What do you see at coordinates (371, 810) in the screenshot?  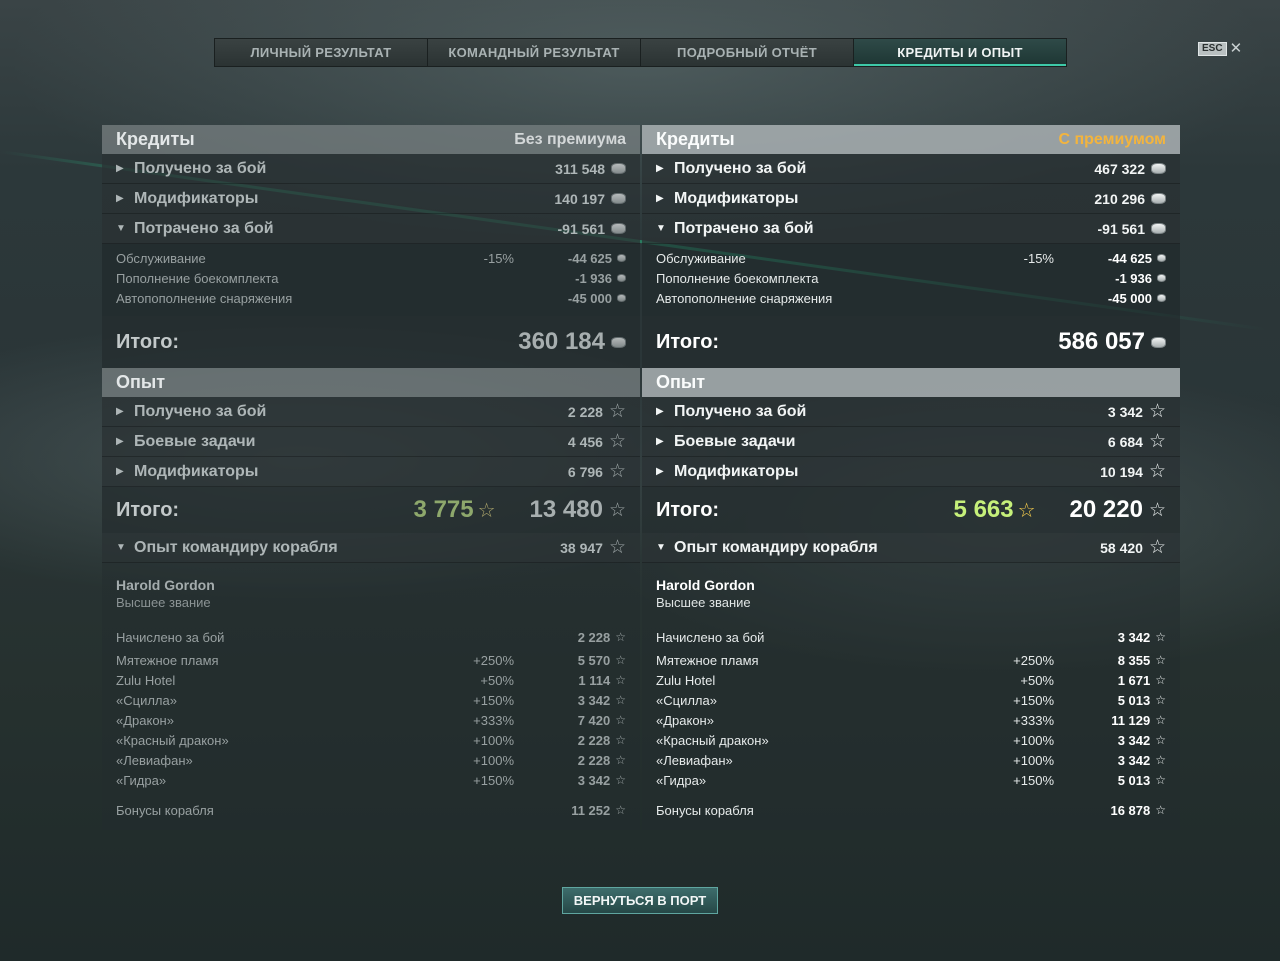 I see `ship-bonus-row: Бонусы корабля 11 252 ☆` at bounding box center [371, 810].